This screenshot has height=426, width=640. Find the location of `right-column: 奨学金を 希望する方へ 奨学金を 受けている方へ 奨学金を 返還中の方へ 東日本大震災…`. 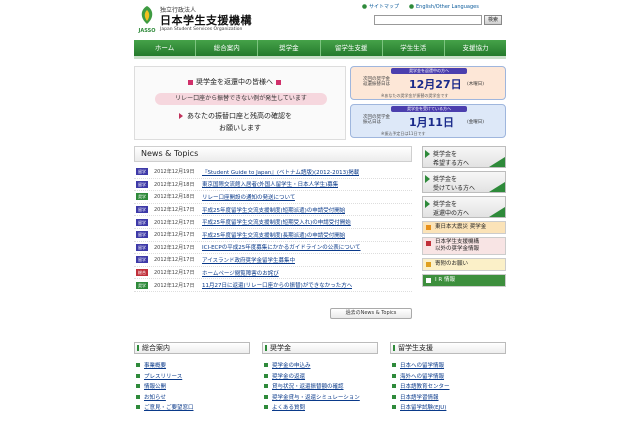

right-column: 奨学金を 希望する方へ 奨学金を 受けている方へ 奨学金を 返還中の方へ 東日本大震災… is located at coordinates (464, 218).